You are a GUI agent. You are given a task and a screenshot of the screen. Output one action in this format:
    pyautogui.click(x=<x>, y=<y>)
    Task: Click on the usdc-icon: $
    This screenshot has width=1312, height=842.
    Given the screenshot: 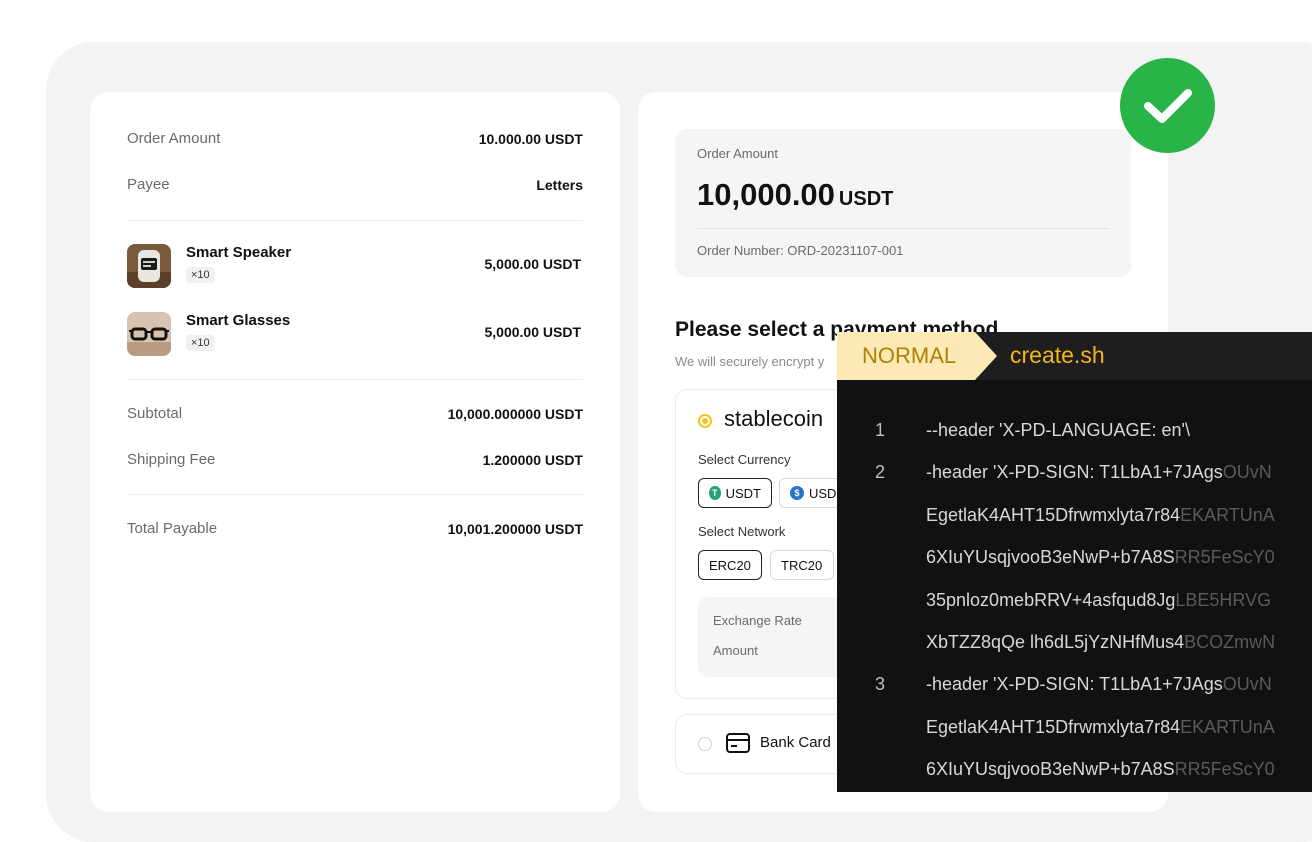 What is the action you would take?
    pyautogui.click(x=797, y=493)
    